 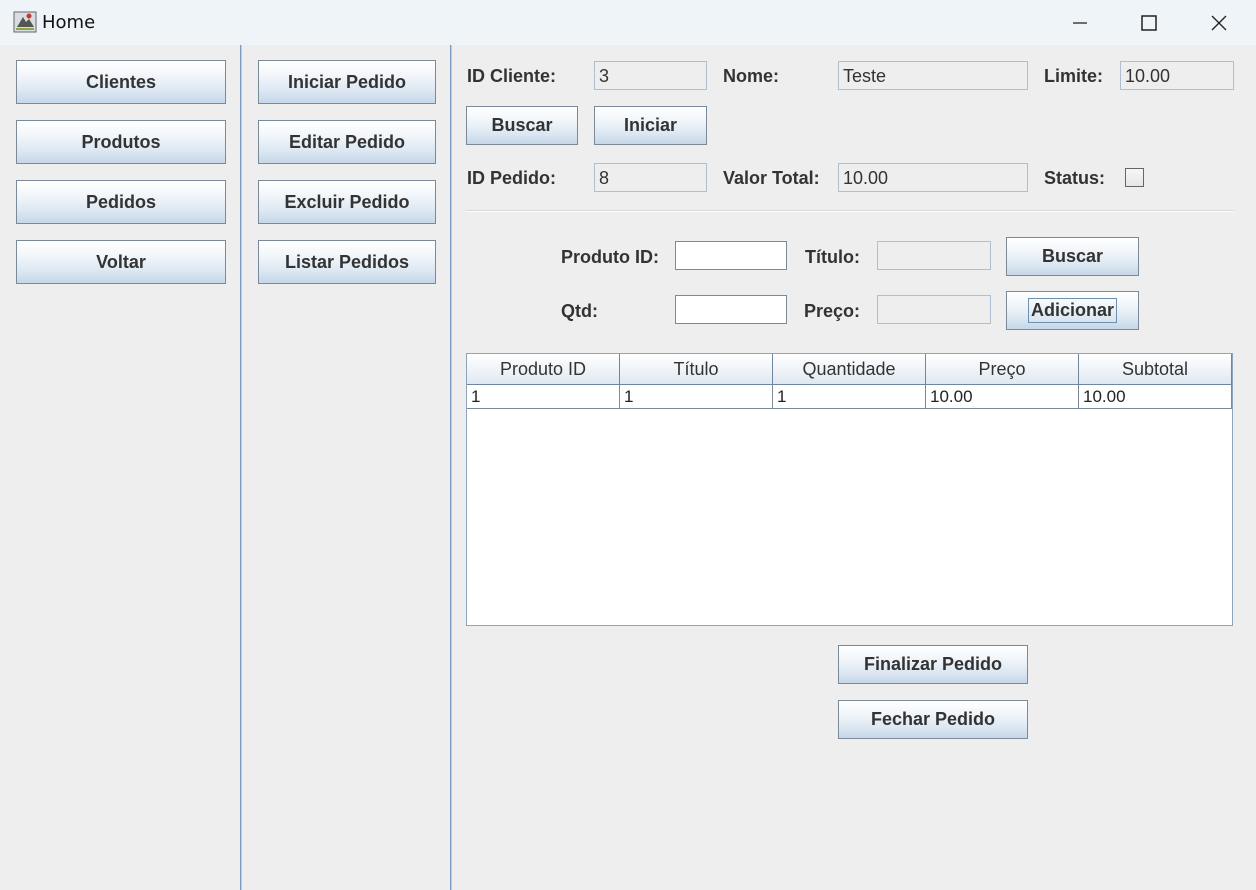 What do you see at coordinates (1134, 177) in the screenshot?
I see `status-checkbox` at bounding box center [1134, 177].